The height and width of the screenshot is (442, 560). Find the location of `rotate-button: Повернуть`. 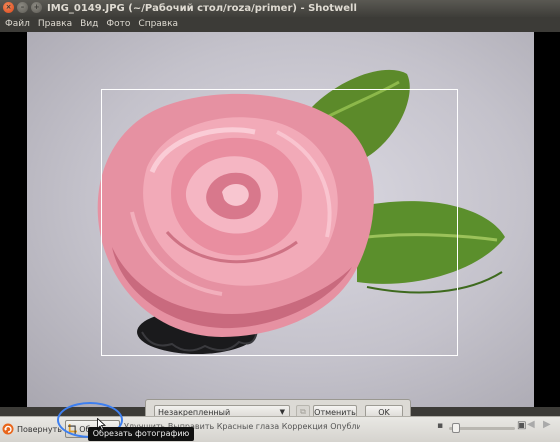

rotate-button: Повернуть is located at coordinates (32, 429).